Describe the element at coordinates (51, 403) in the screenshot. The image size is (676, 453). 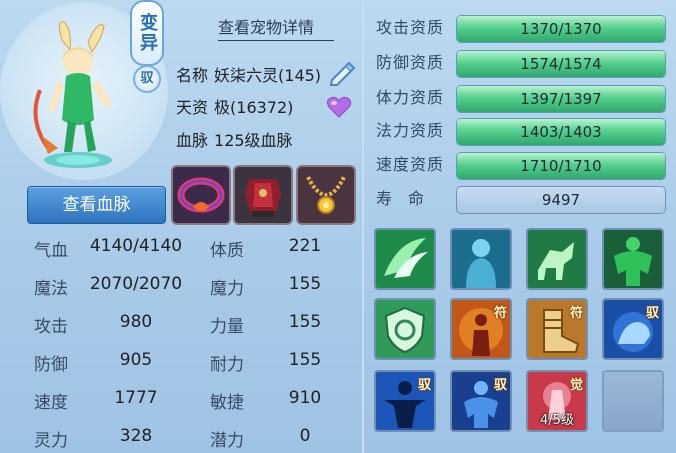
I see `stat-label: 速度` at that location.